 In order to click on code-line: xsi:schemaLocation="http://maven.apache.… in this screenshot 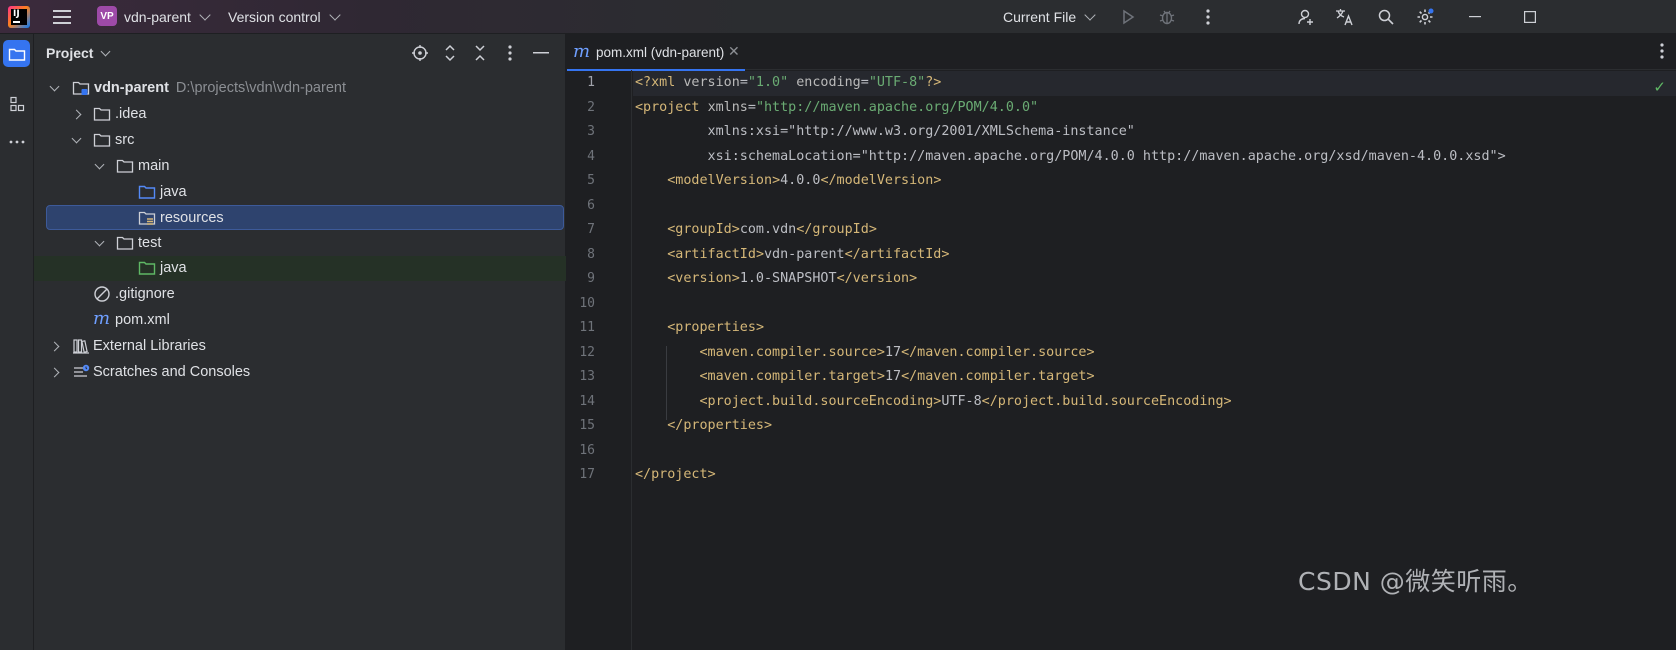, I will do `click(1070, 157)`.